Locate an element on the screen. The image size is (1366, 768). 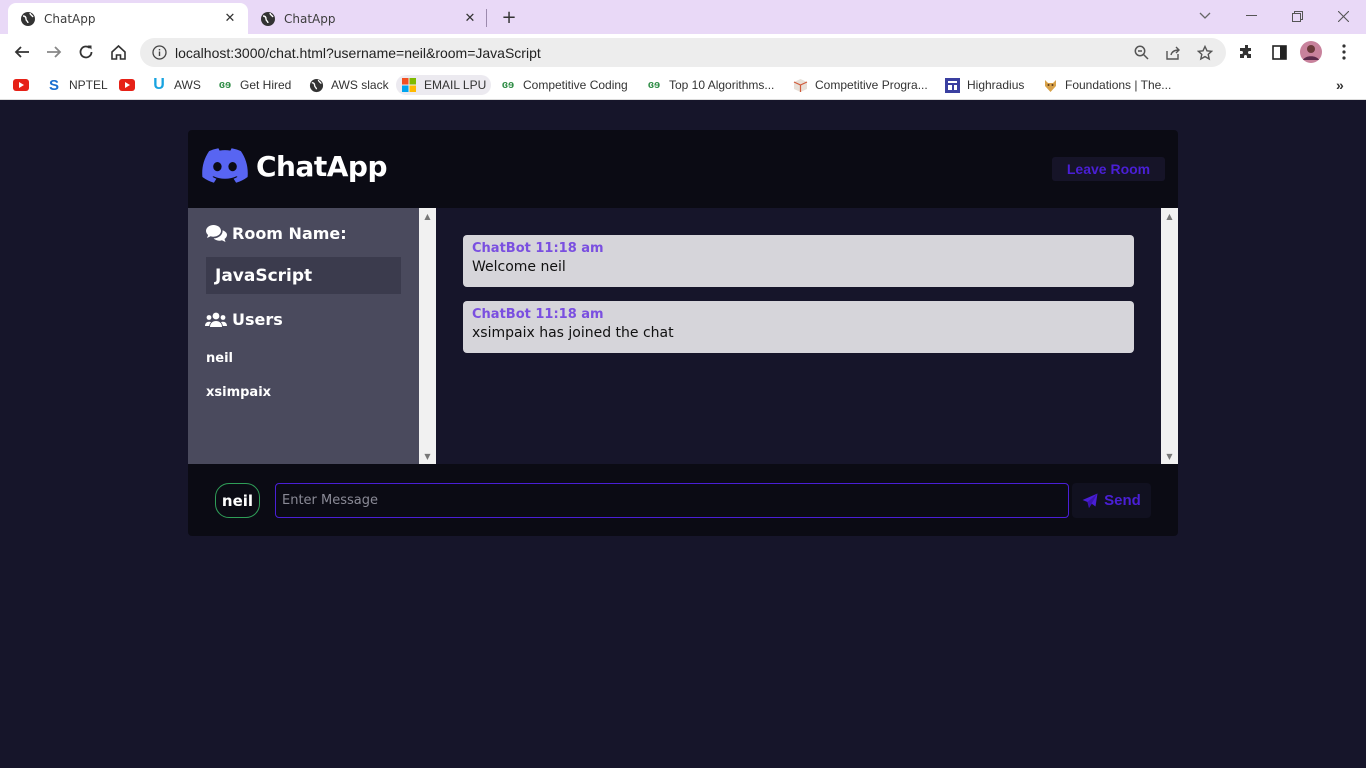
tab-divider is located at coordinates (486, 18).